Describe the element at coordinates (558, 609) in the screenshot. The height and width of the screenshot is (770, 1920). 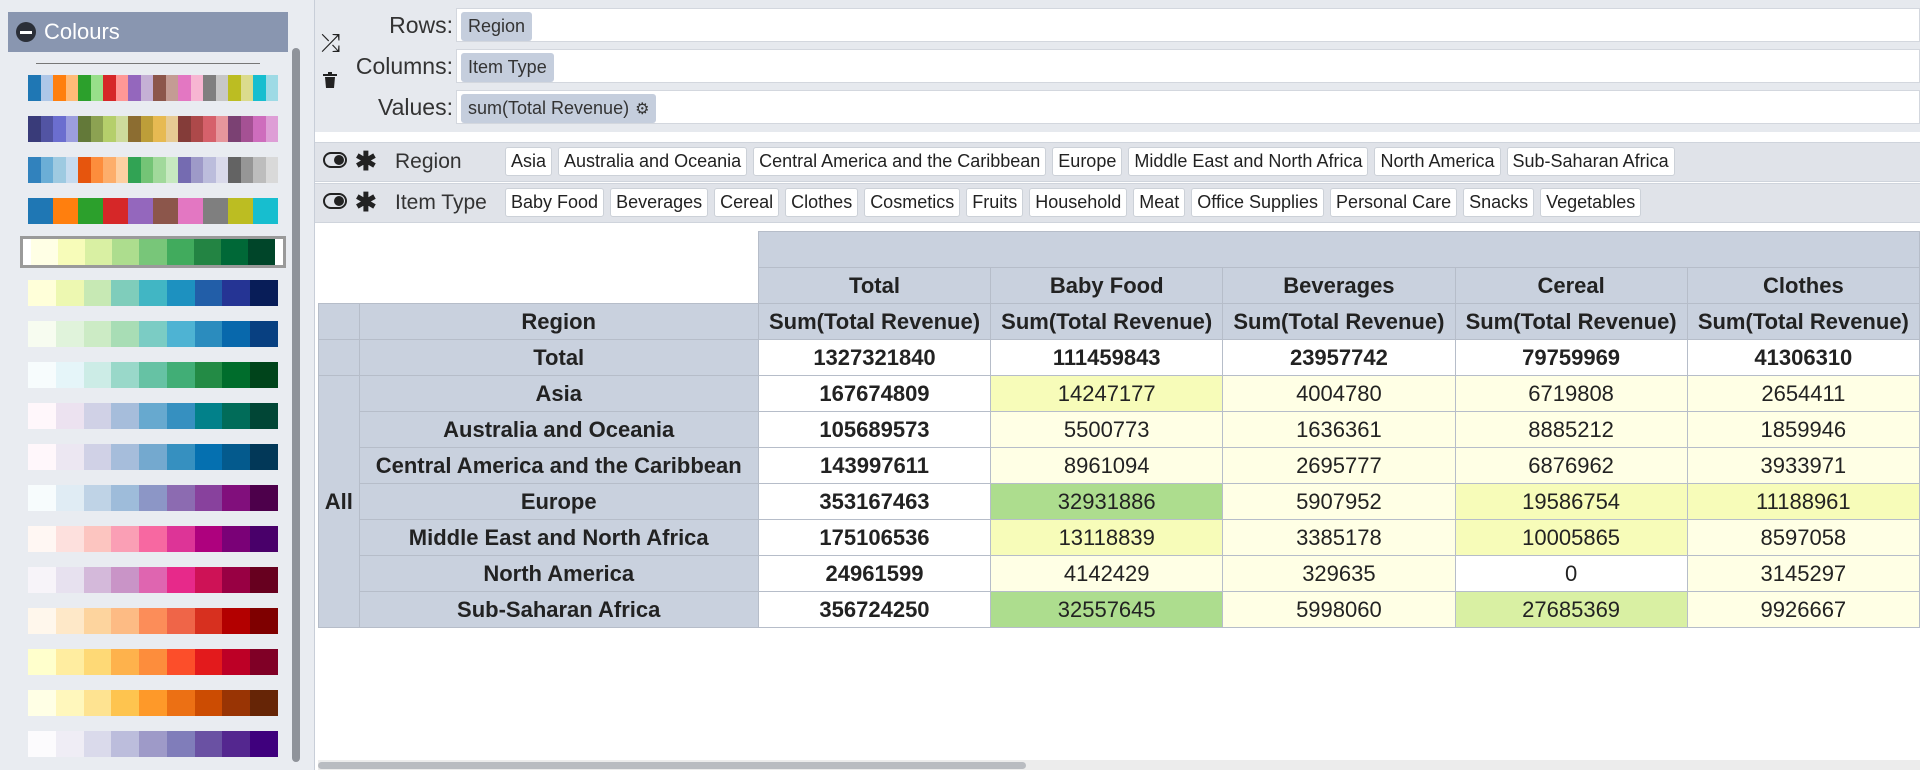
I see `row-header: Sub-Saharan Africa` at that location.